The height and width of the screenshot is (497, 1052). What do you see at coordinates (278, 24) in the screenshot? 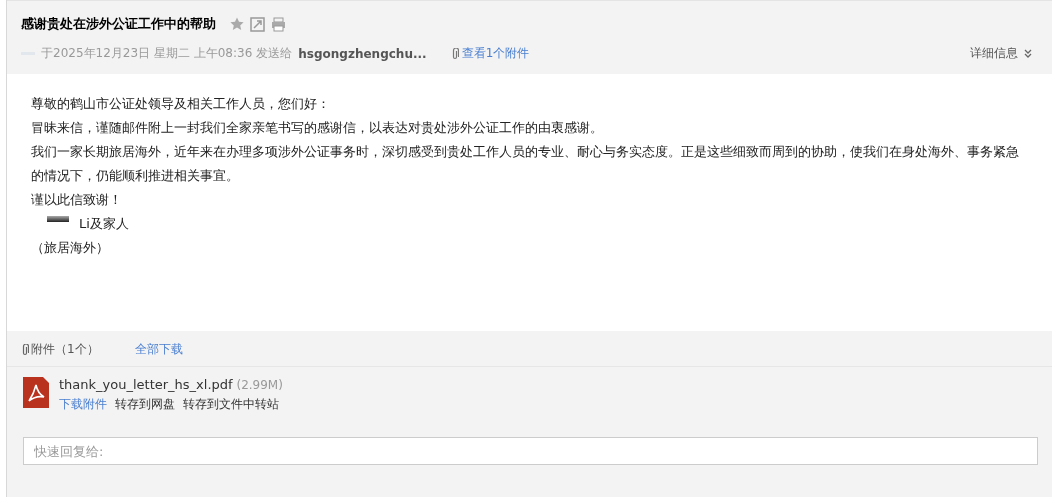
I see `print-icon` at bounding box center [278, 24].